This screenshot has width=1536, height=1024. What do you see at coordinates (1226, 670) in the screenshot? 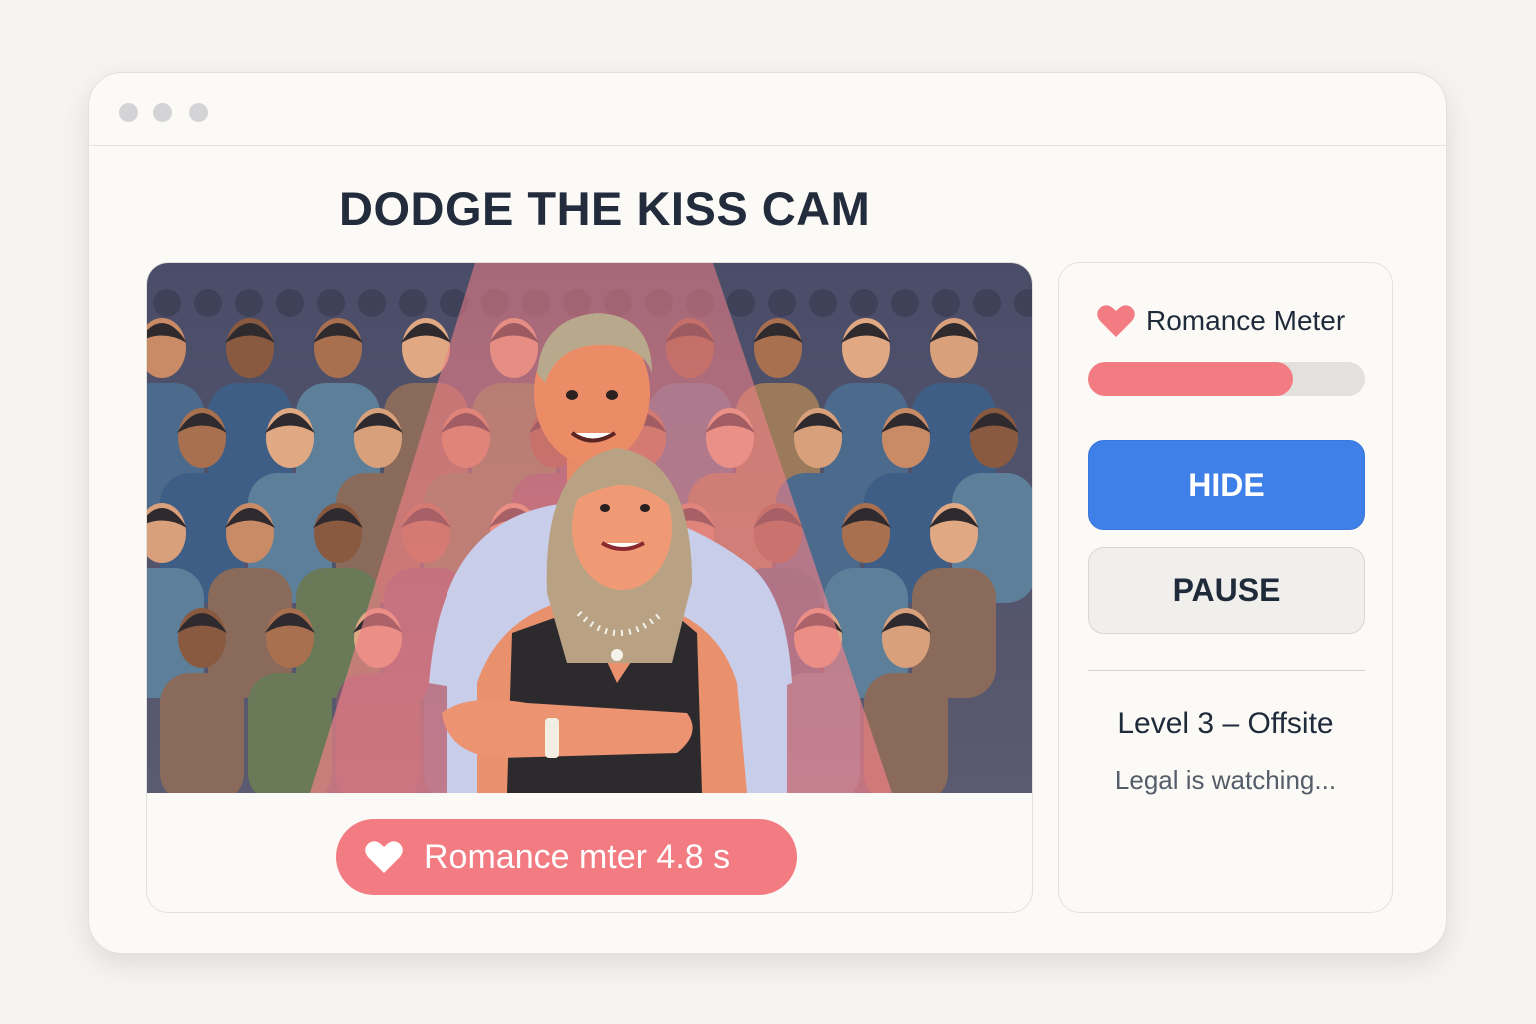
I see `divider` at bounding box center [1226, 670].